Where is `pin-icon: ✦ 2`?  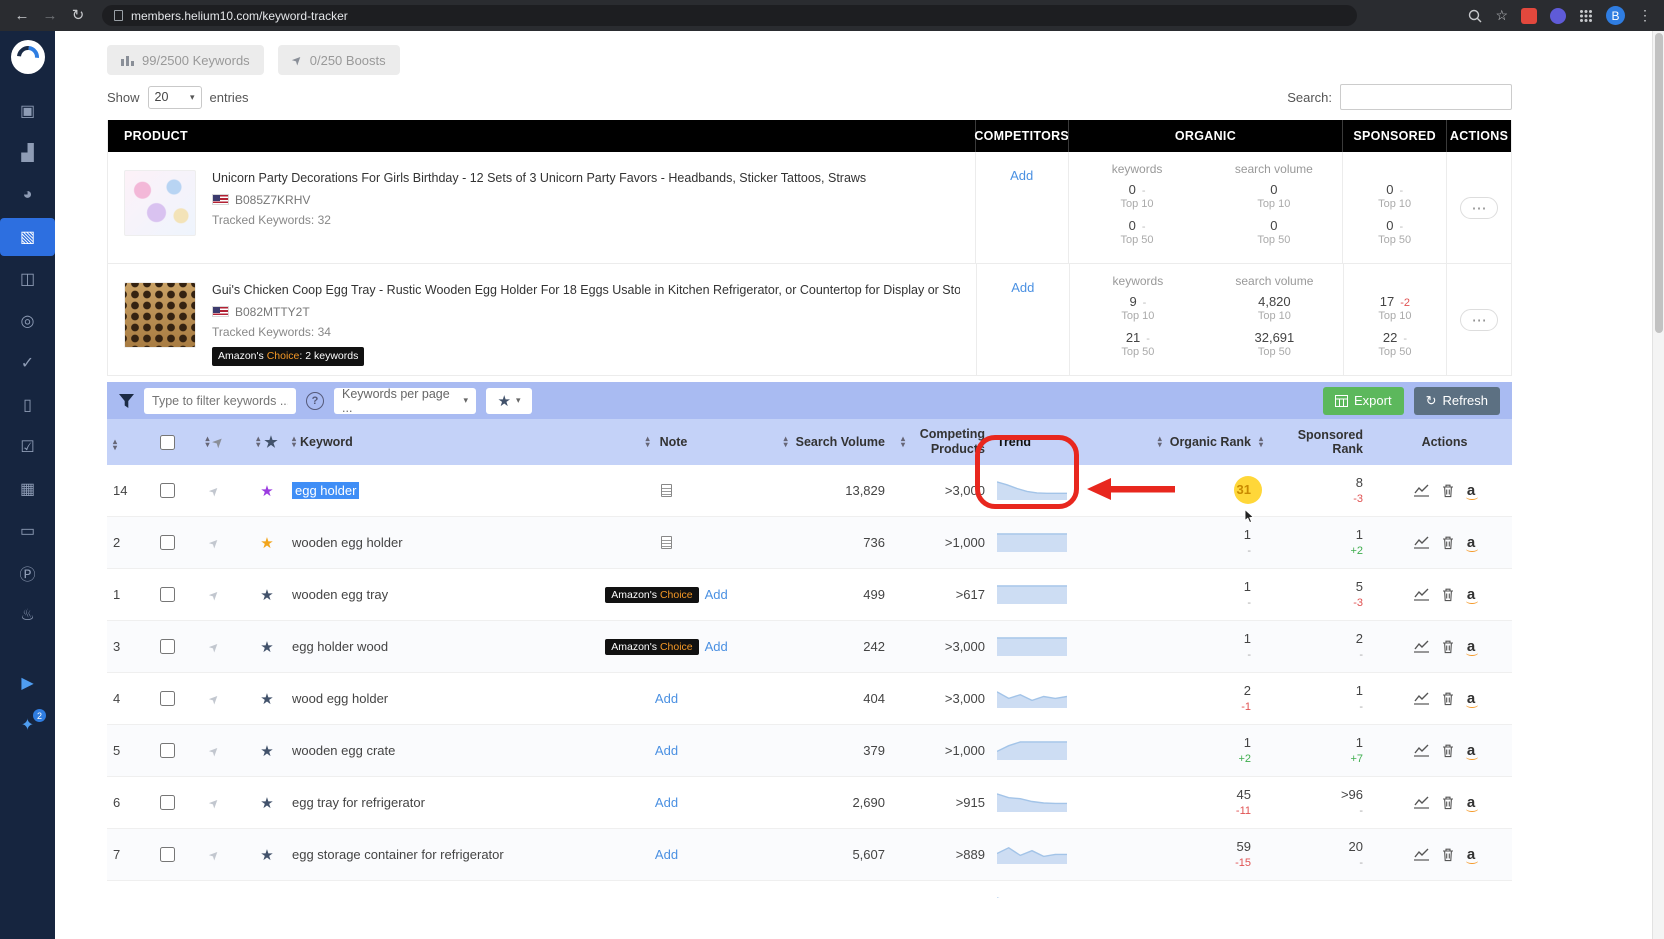
pin-icon: ✦ 2 is located at coordinates (27, 725).